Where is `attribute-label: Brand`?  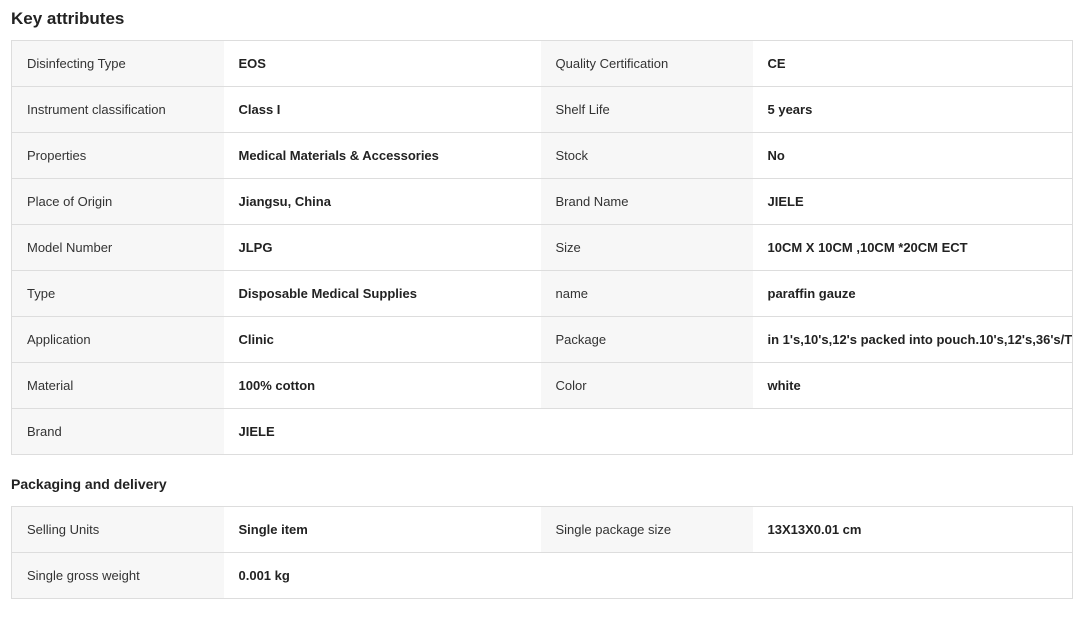
attribute-label: Brand is located at coordinates (117, 431).